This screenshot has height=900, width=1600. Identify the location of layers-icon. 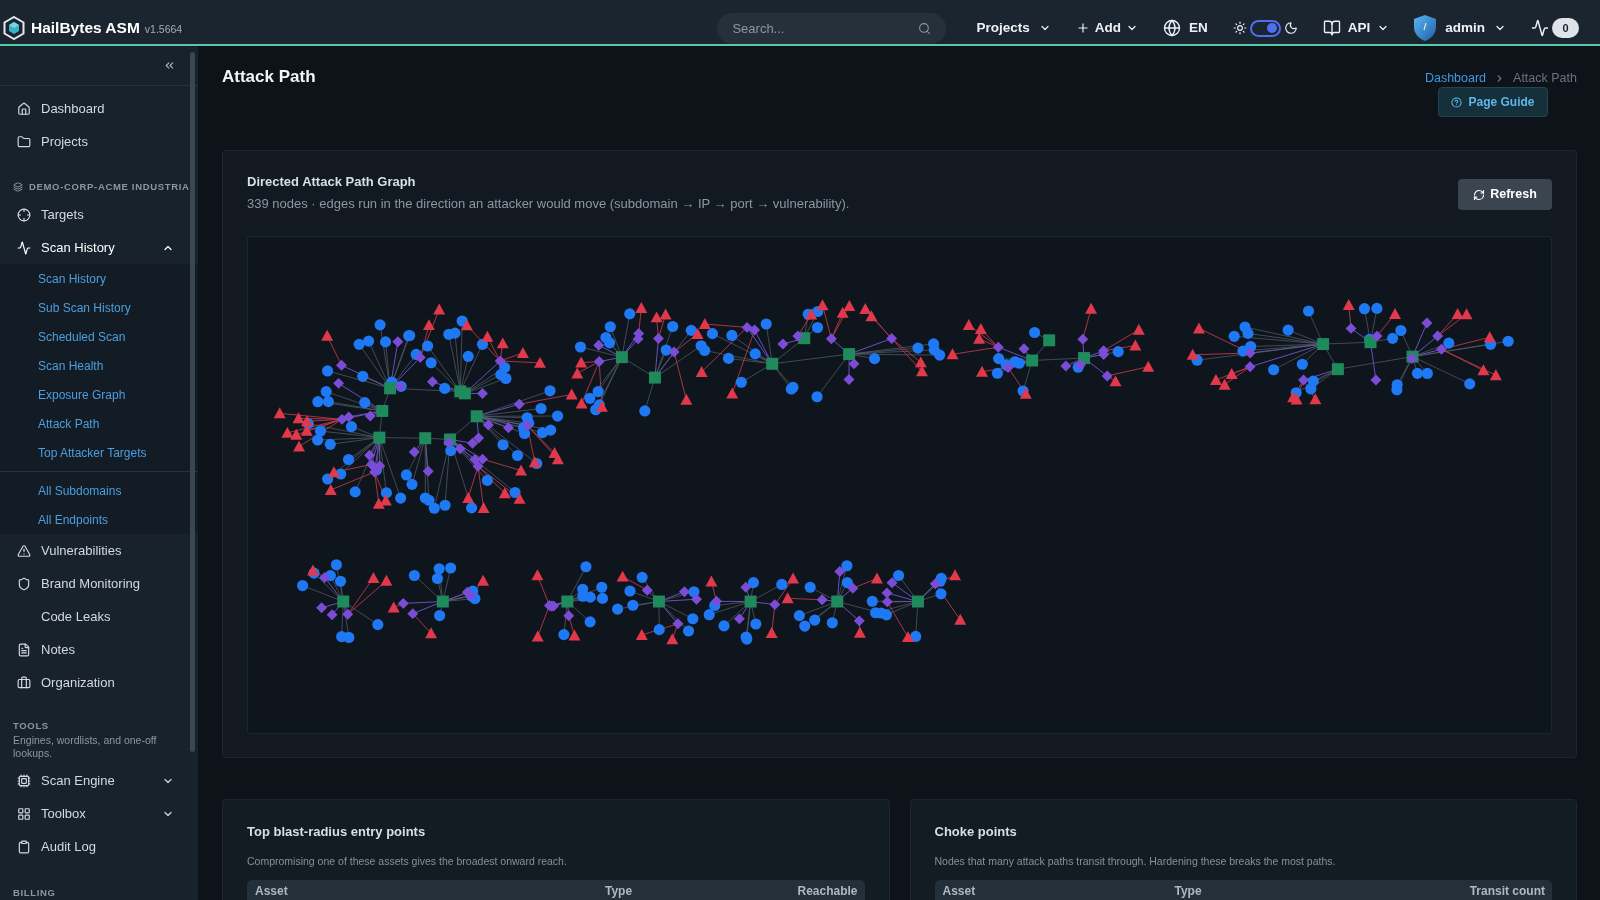
(18, 187).